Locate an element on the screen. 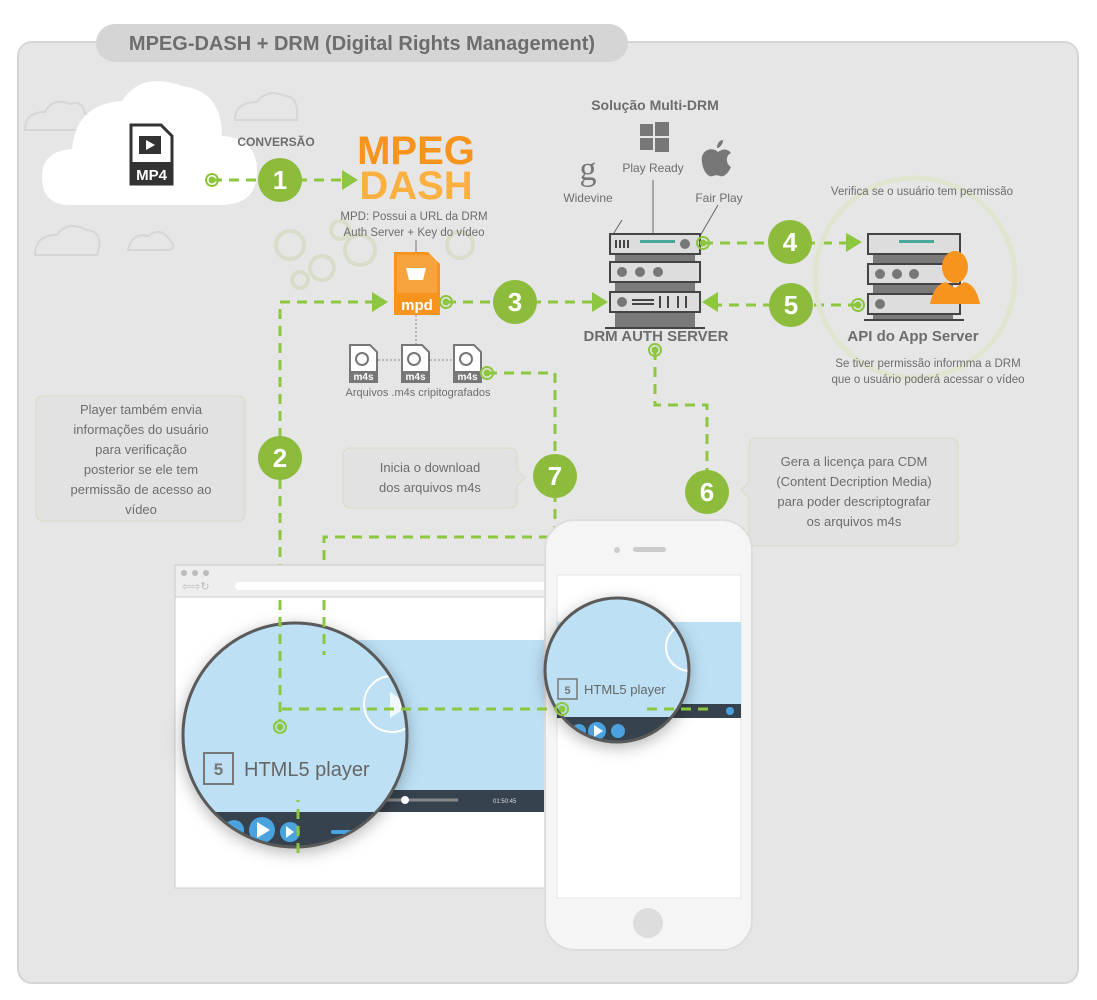 The height and width of the screenshot is (1000, 1097). bubble-text: permissão de acesso ao is located at coordinates (141, 489).